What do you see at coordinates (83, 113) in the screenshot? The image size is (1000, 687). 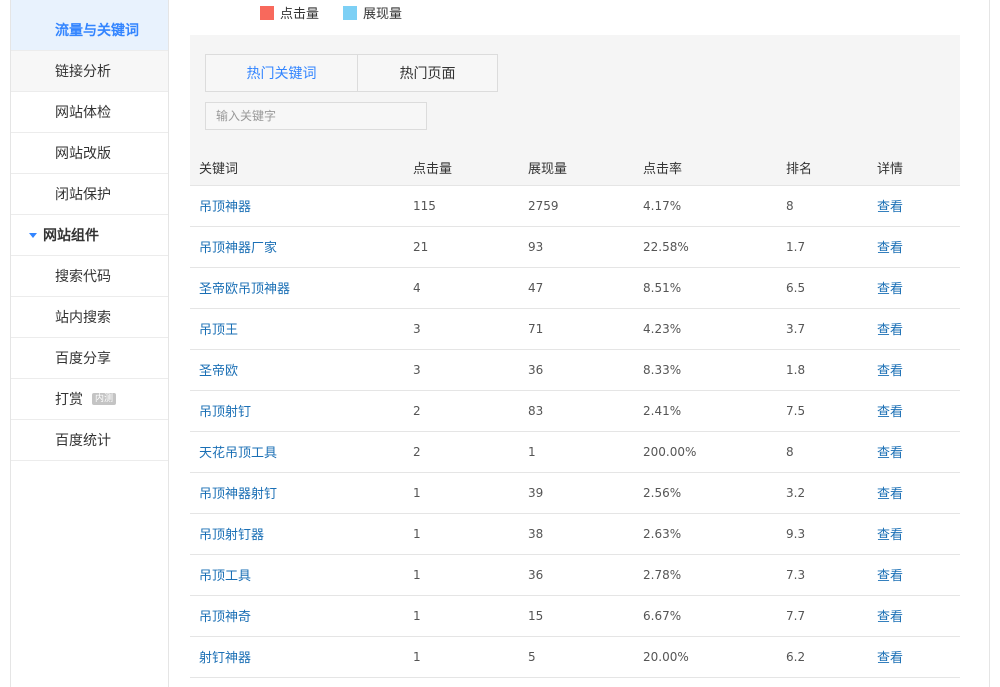 I see `sidebar-item-label: 网站体检` at bounding box center [83, 113].